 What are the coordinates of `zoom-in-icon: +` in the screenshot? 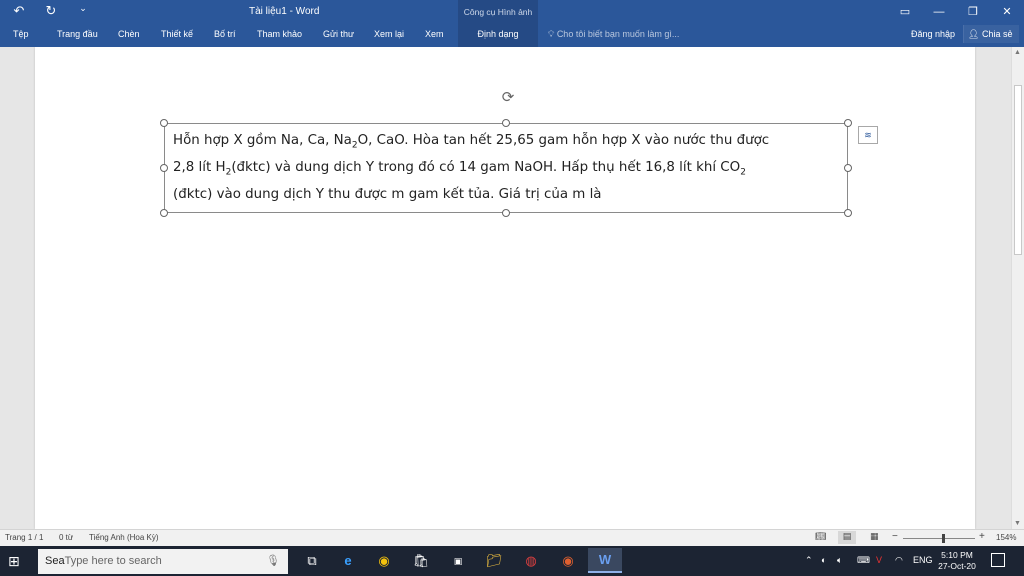 It's located at (982, 536).